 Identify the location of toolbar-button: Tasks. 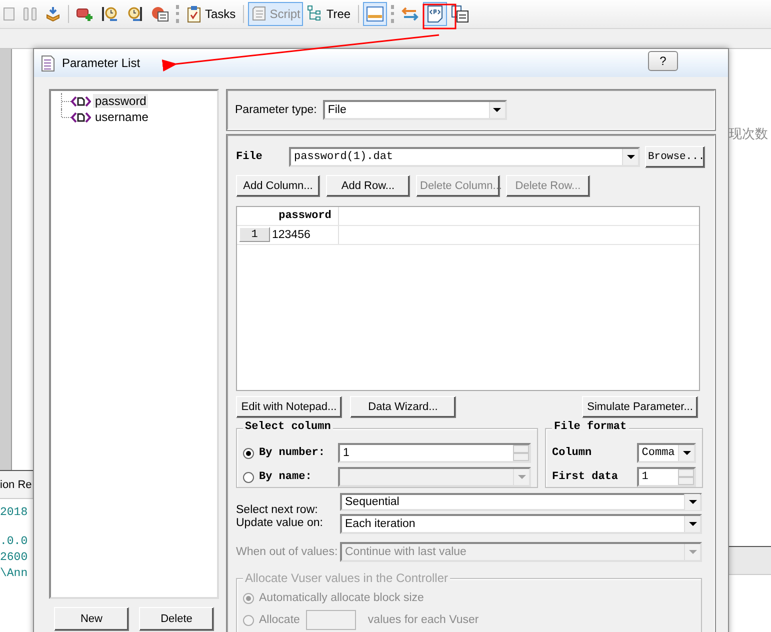
(211, 14).